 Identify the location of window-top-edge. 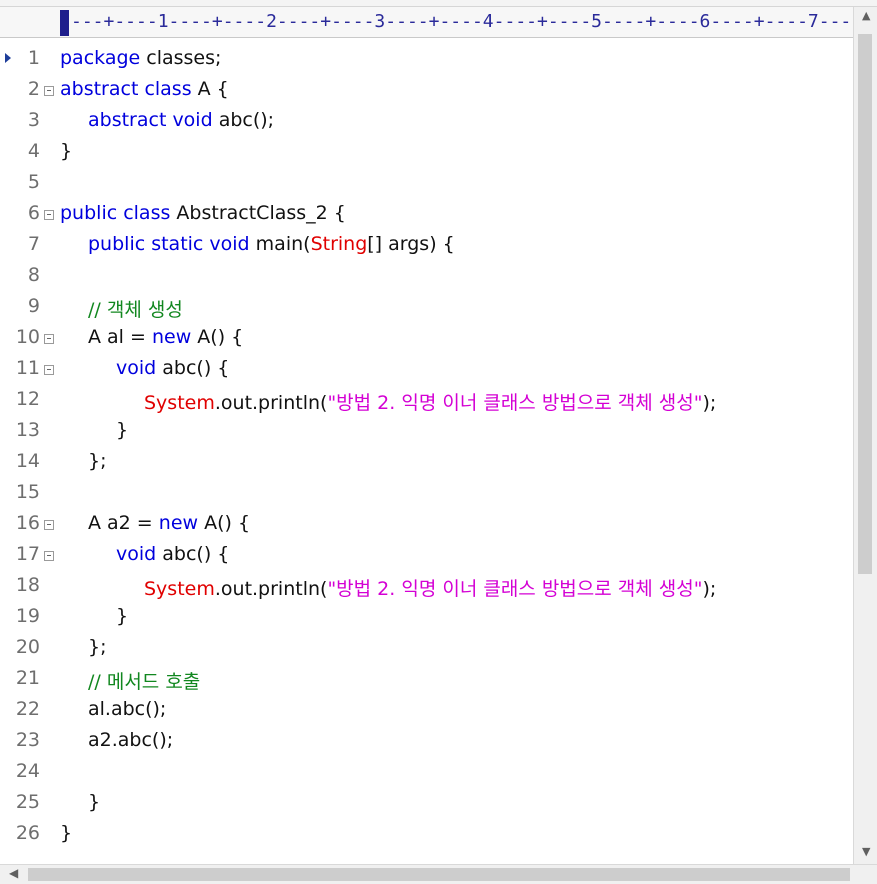
(438, 3).